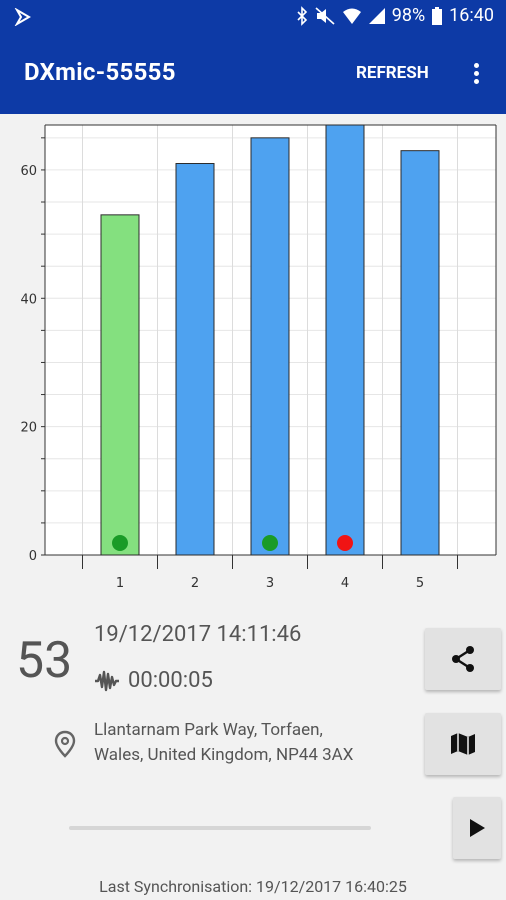  What do you see at coordinates (170, 680) in the screenshot?
I see `recording-duration: 00:00:05` at bounding box center [170, 680].